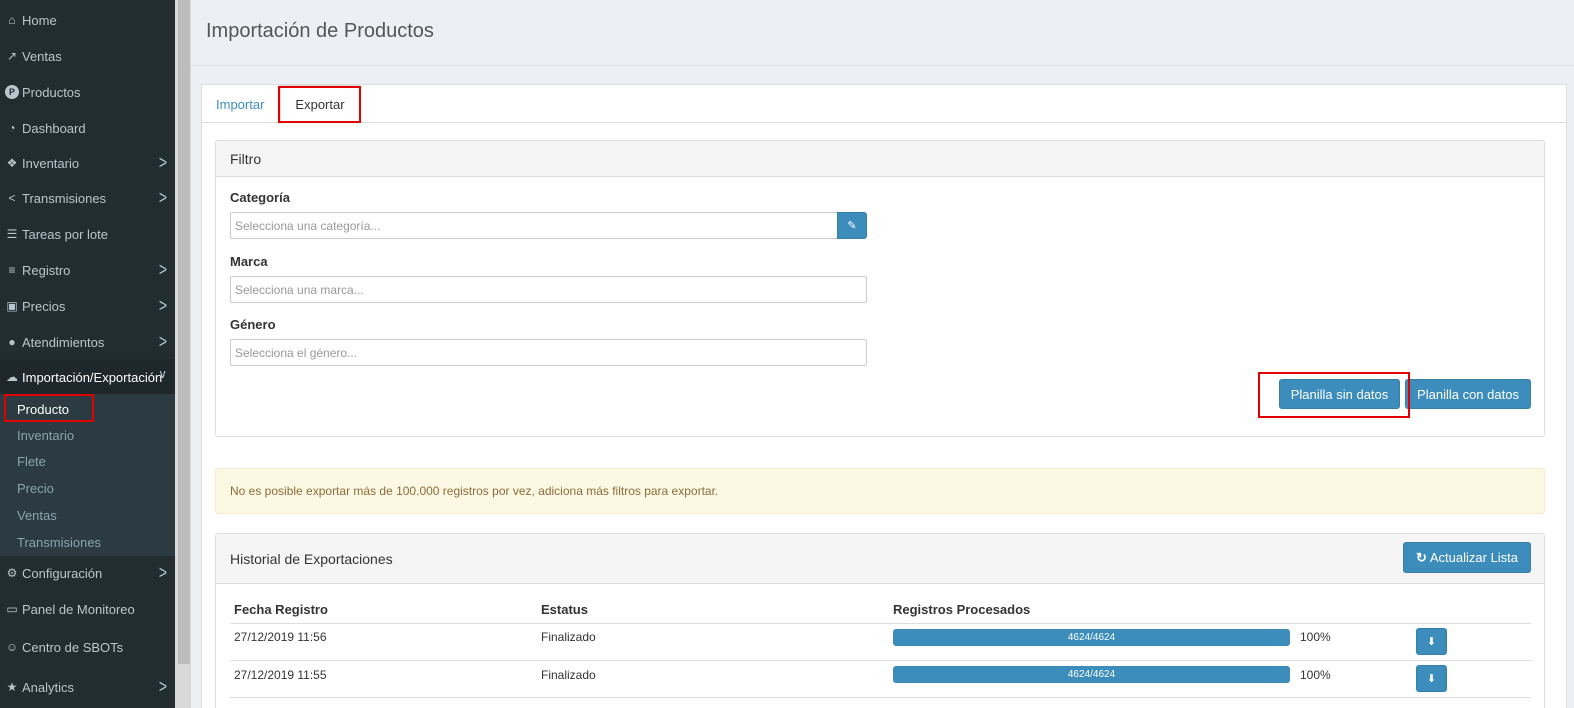  What do you see at coordinates (12, 687) in the screenshot?
I see `star-icon: ★` at bounding box center [12, 687].